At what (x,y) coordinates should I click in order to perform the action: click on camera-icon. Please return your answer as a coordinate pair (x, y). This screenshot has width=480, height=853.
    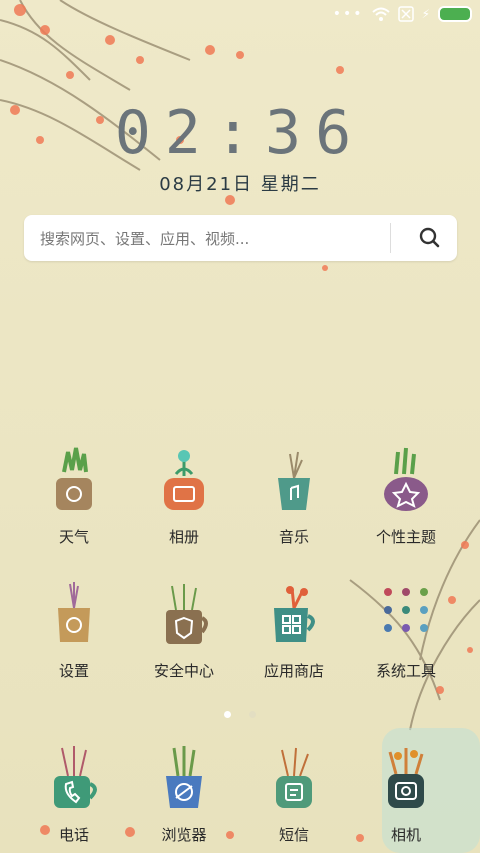
    Looking at the image, I should click on (406, 778).